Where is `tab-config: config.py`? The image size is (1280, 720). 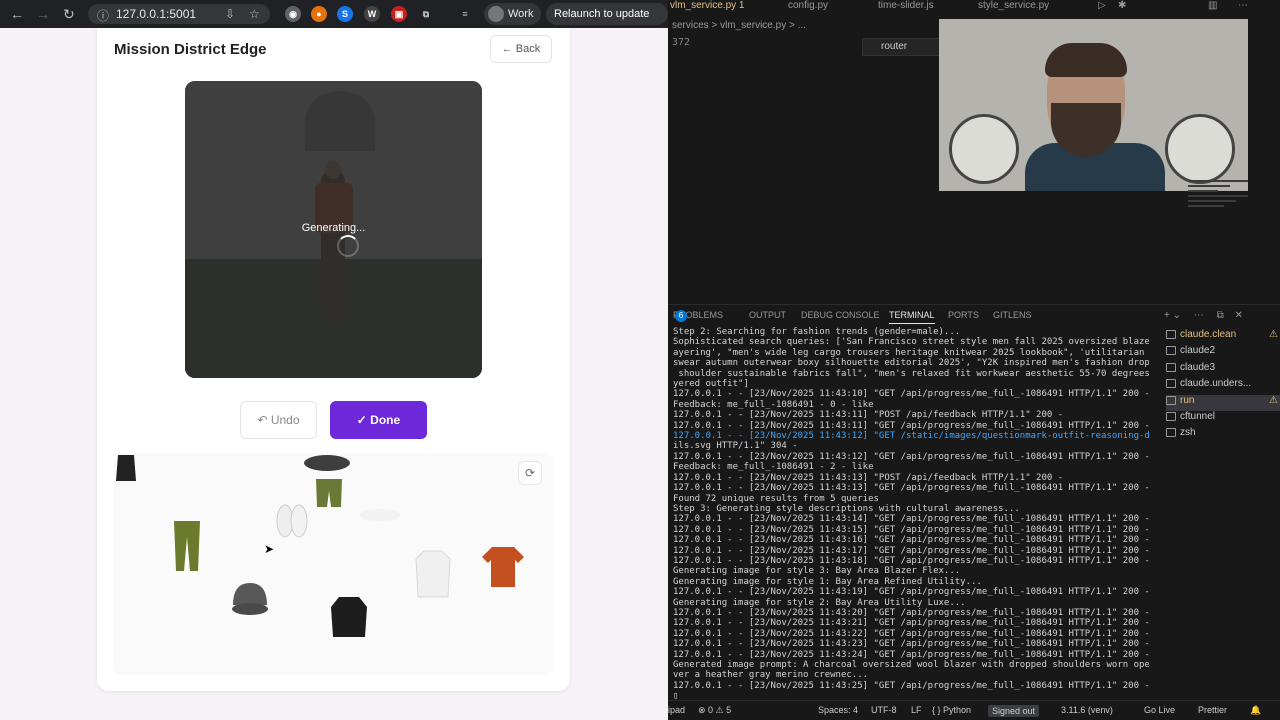 tab-config: config.py is located at coordinates (808, 5).